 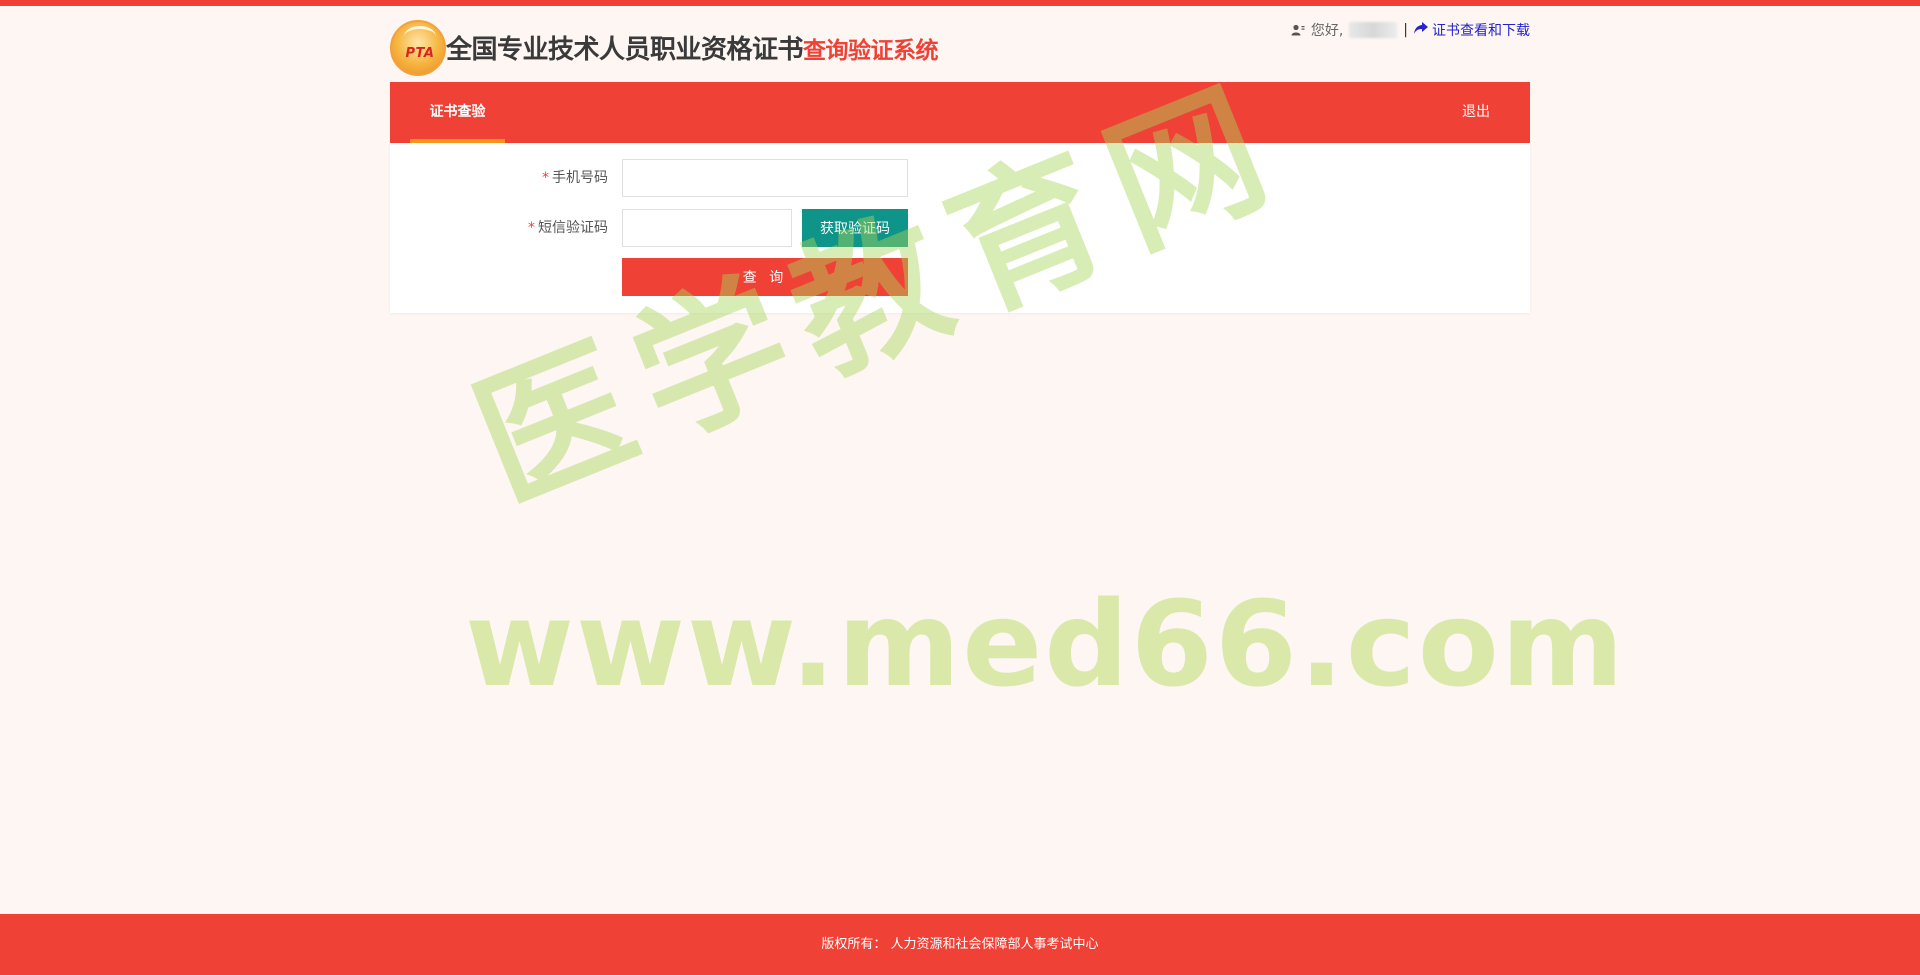 I want to click on tab-cert-verify: 证书查验, so click(x=457, y=112).